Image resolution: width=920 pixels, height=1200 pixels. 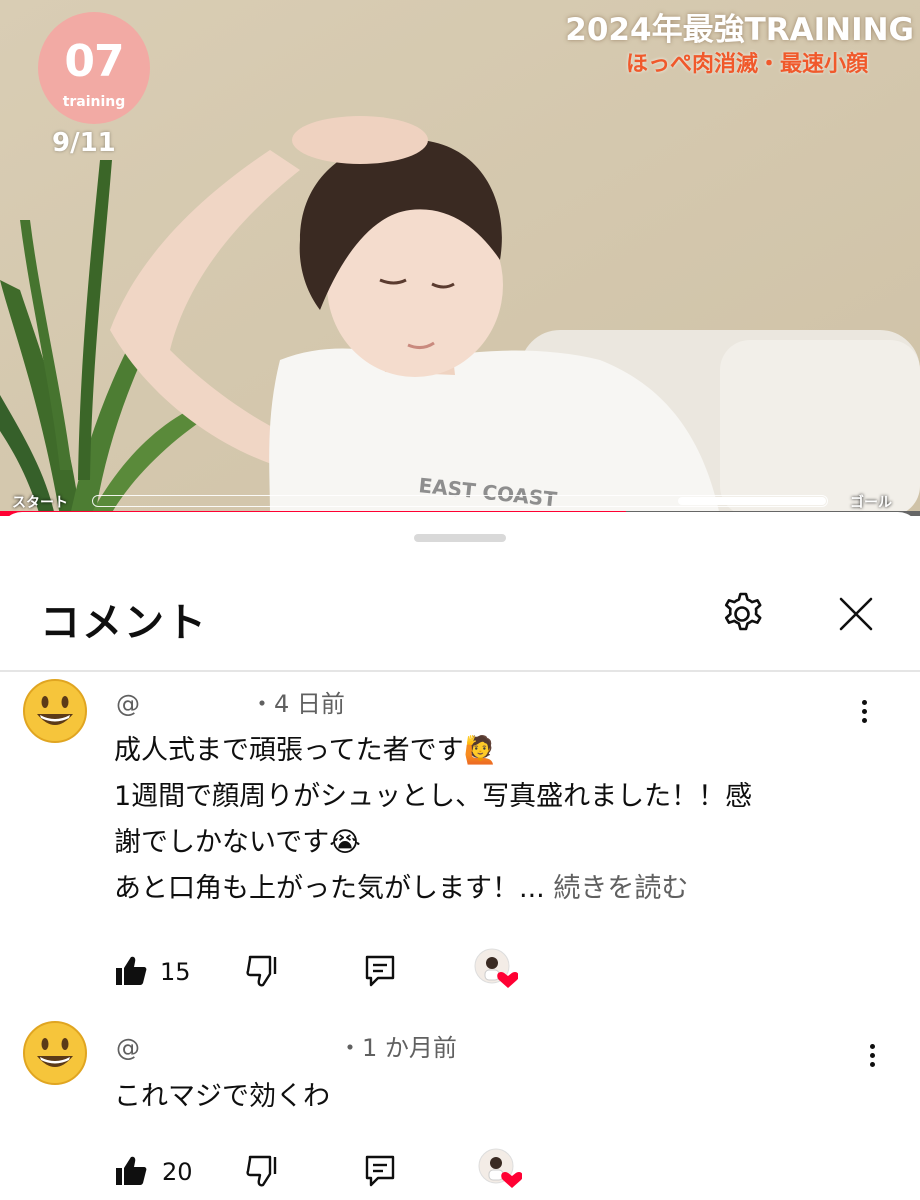 I want to click on training-badge: 07 training, so click(x=94, y=68).